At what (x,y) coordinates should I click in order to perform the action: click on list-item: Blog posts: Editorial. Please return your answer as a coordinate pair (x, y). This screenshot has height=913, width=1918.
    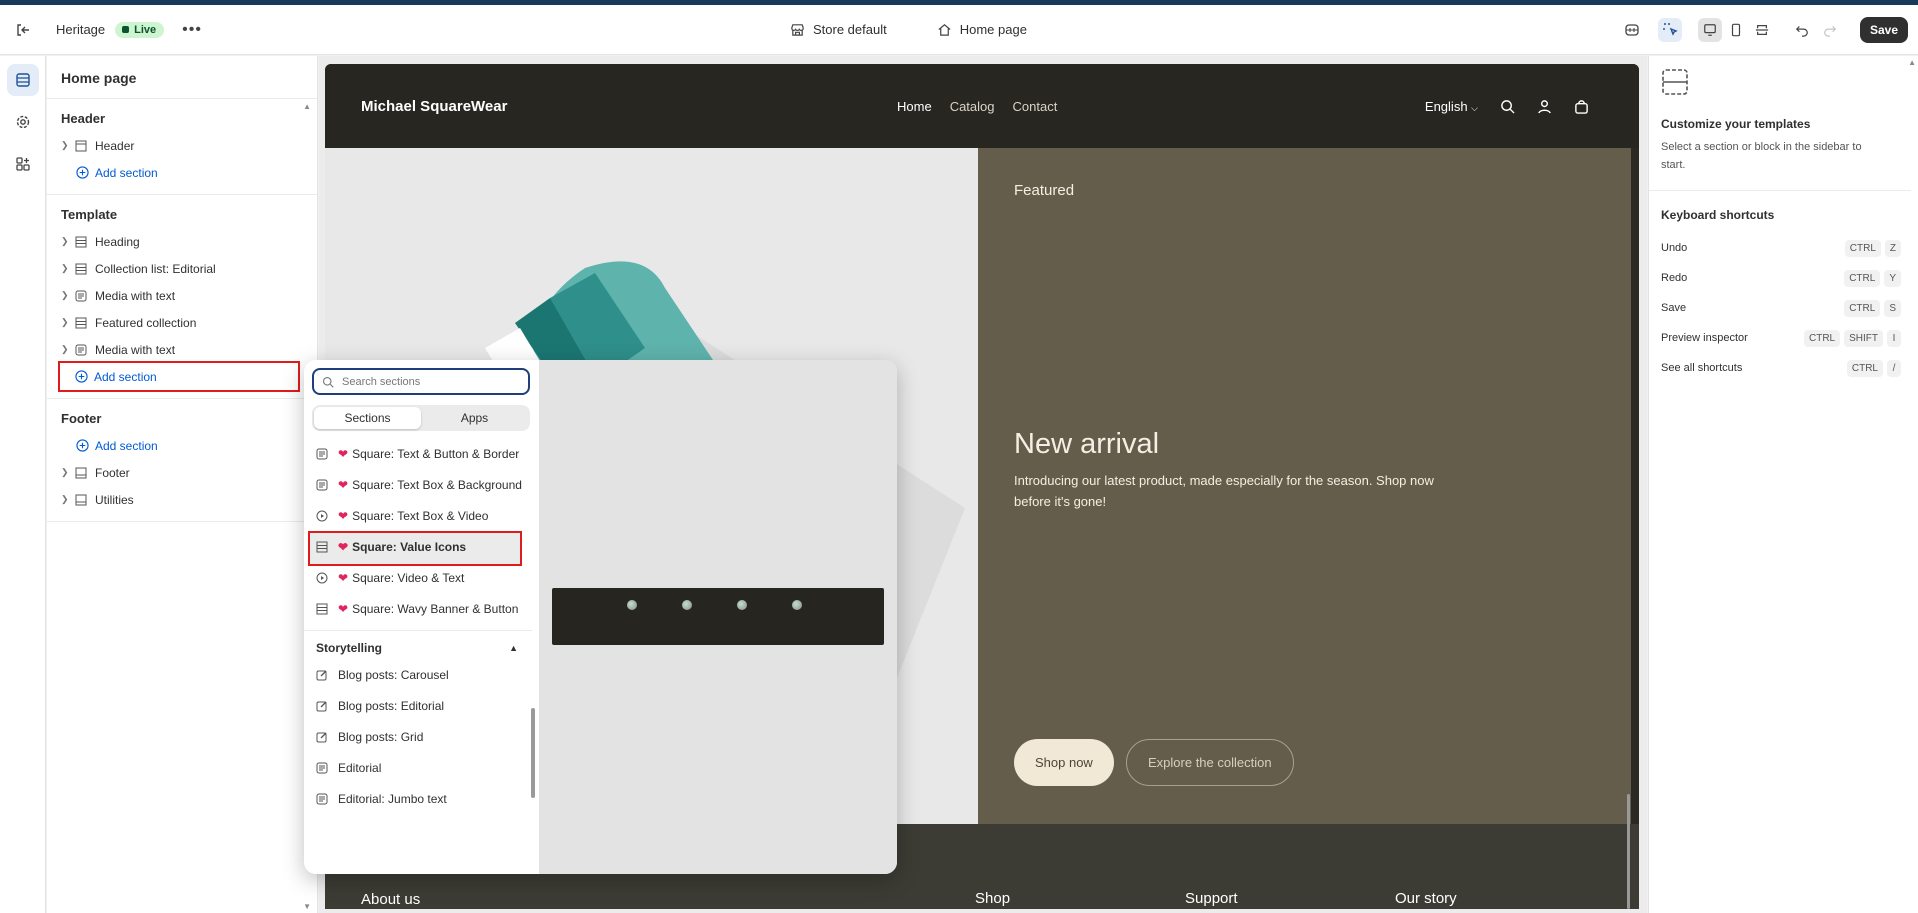
    Looking at the image, I should click on (418, 707).